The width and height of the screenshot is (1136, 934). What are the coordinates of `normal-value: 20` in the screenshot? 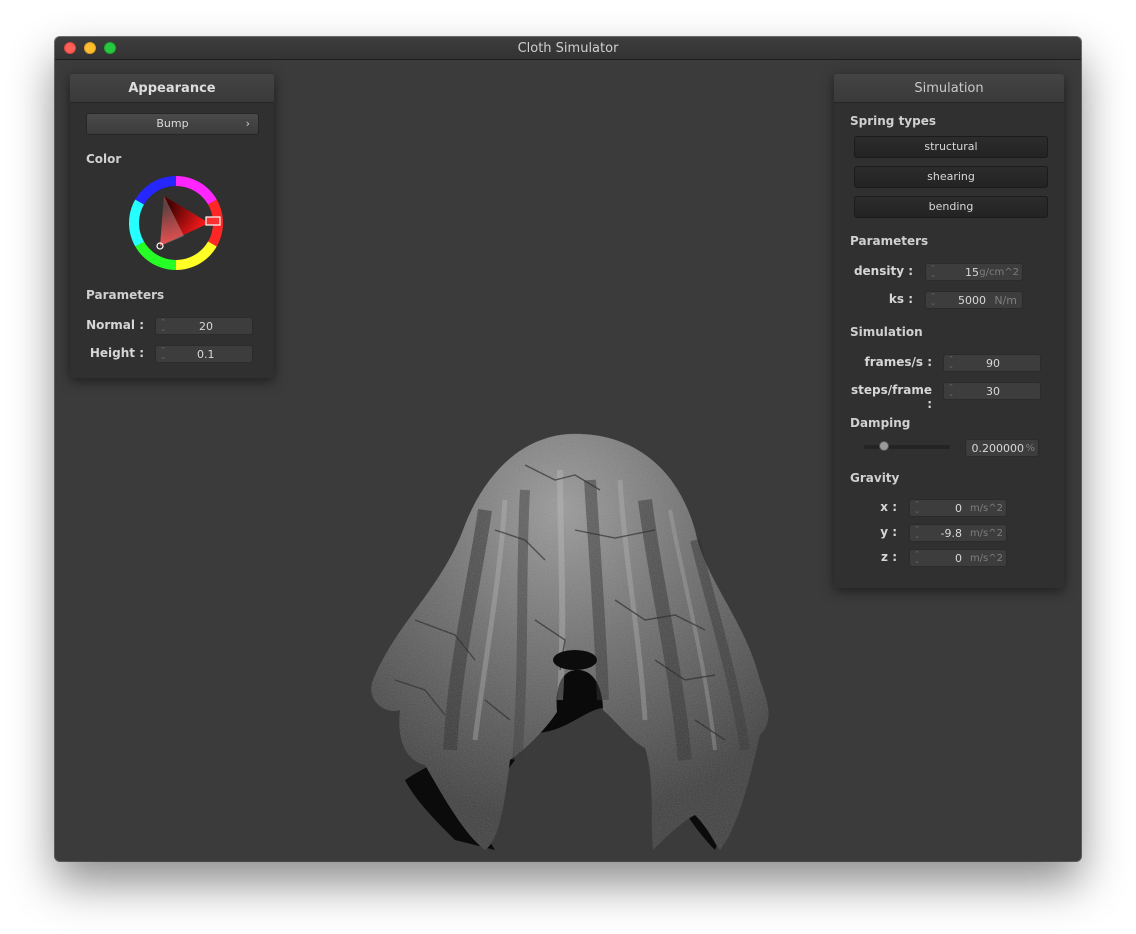 It's located at (206, 326).